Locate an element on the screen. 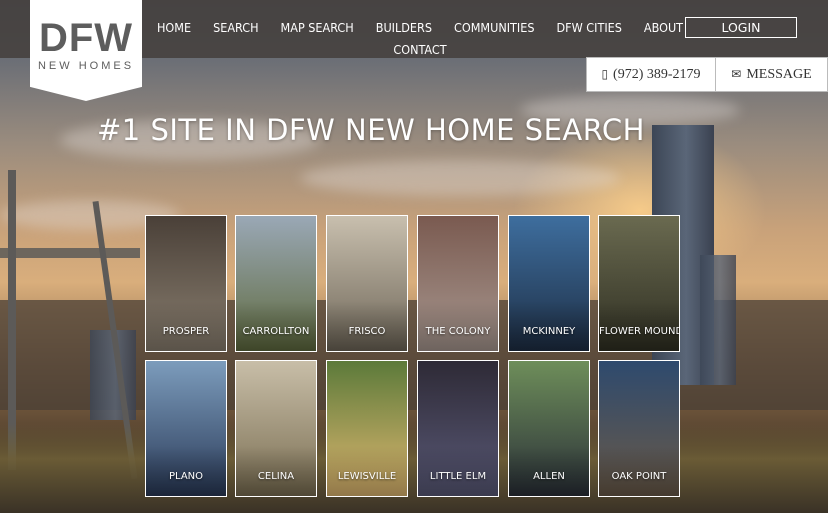 The width and height of the screenshot is (828, 513). city-label: LEWISVILLE is located at coordinates (367, 476).